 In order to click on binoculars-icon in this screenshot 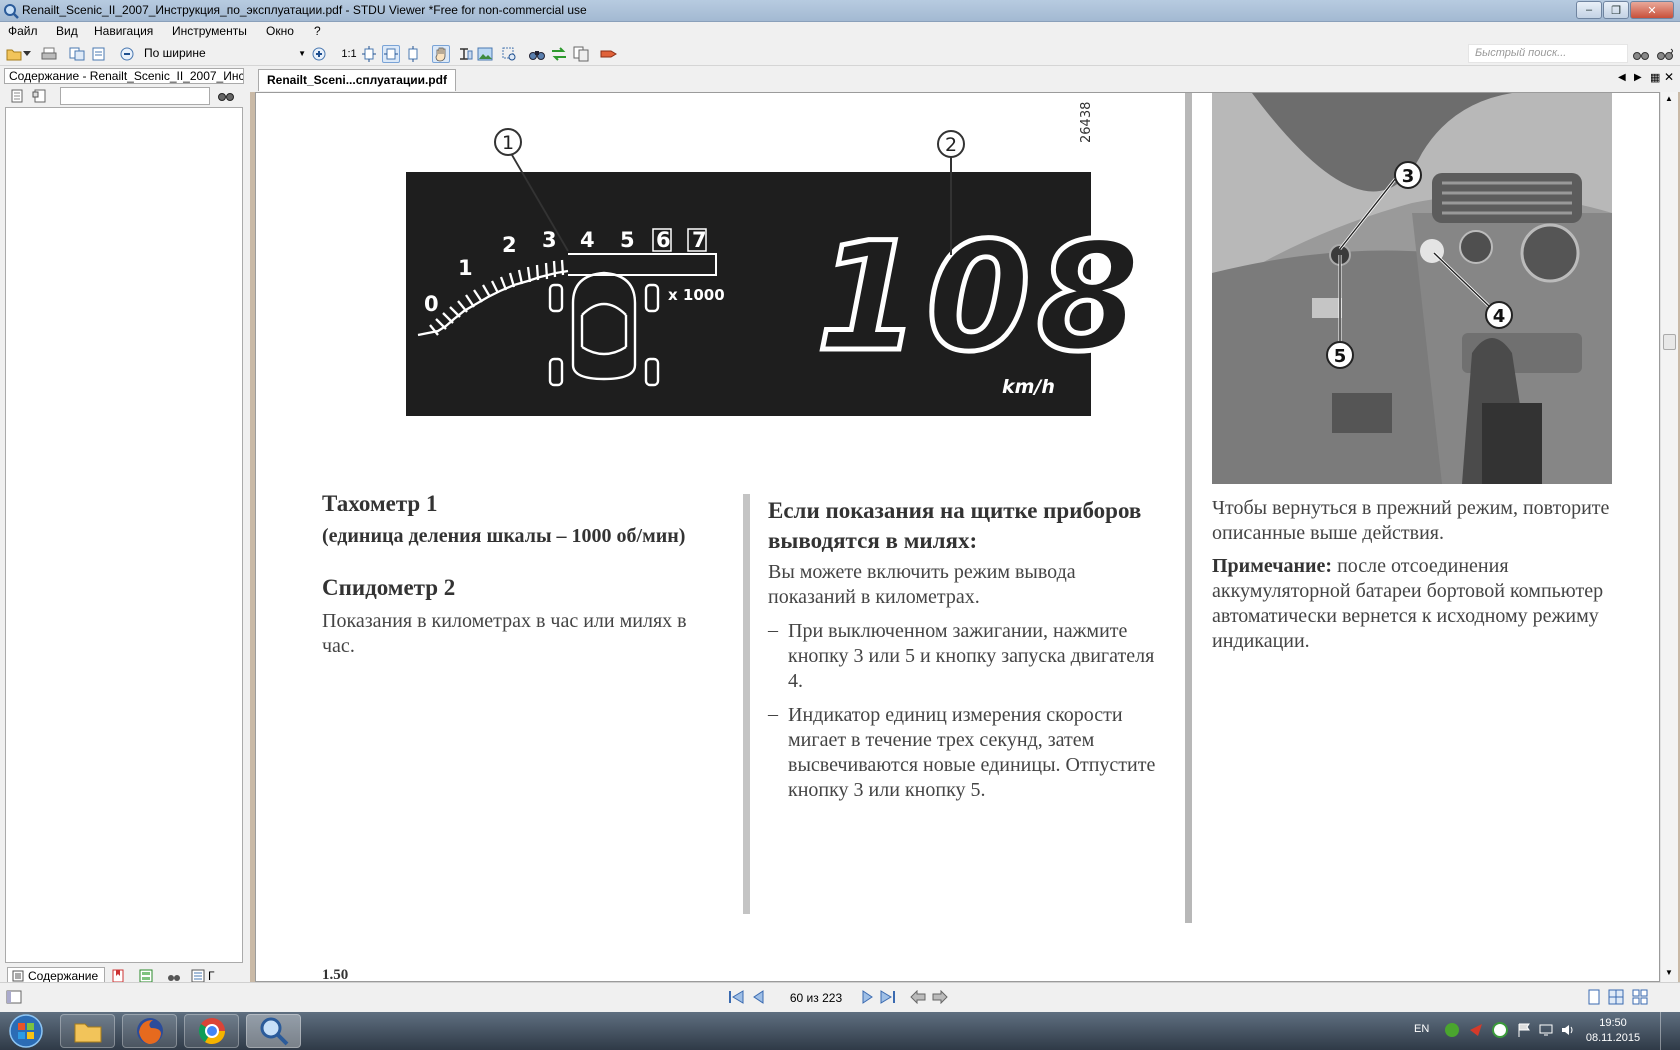, I will do `click(226, 95)`.